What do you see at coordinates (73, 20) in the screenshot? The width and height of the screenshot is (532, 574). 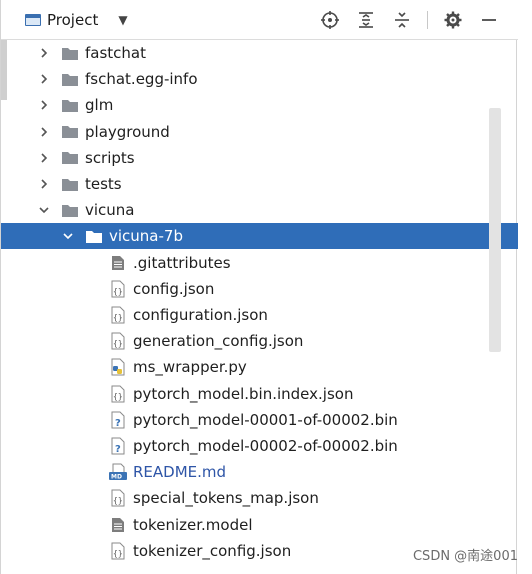 I see `project-title: Project` at bounding box center [73, 20].